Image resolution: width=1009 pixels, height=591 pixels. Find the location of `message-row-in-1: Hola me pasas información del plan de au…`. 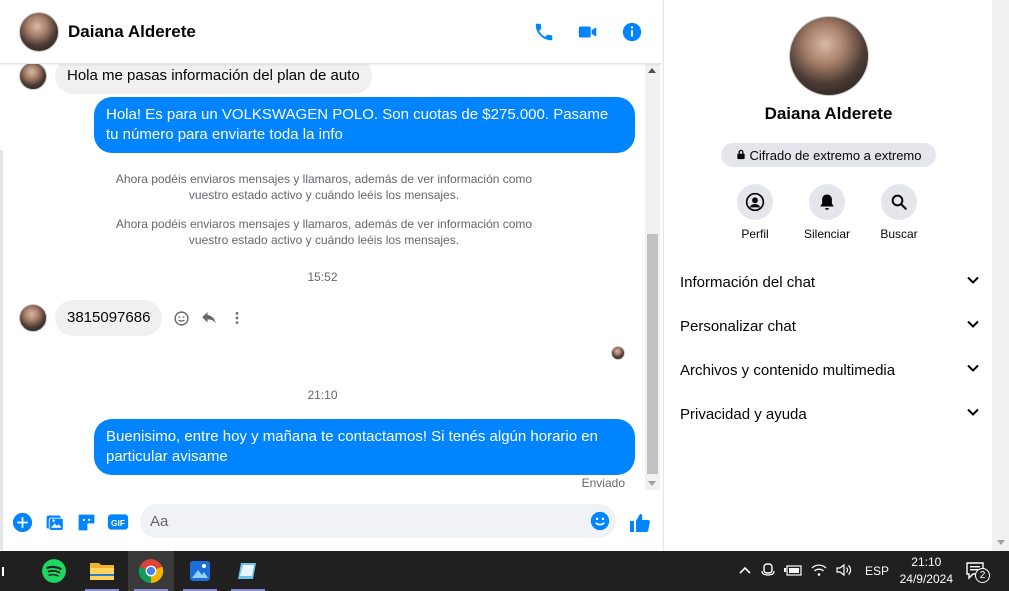

message-row-in-1: Hola me pasas información del plan de au… is located at coordinates (195, 79).